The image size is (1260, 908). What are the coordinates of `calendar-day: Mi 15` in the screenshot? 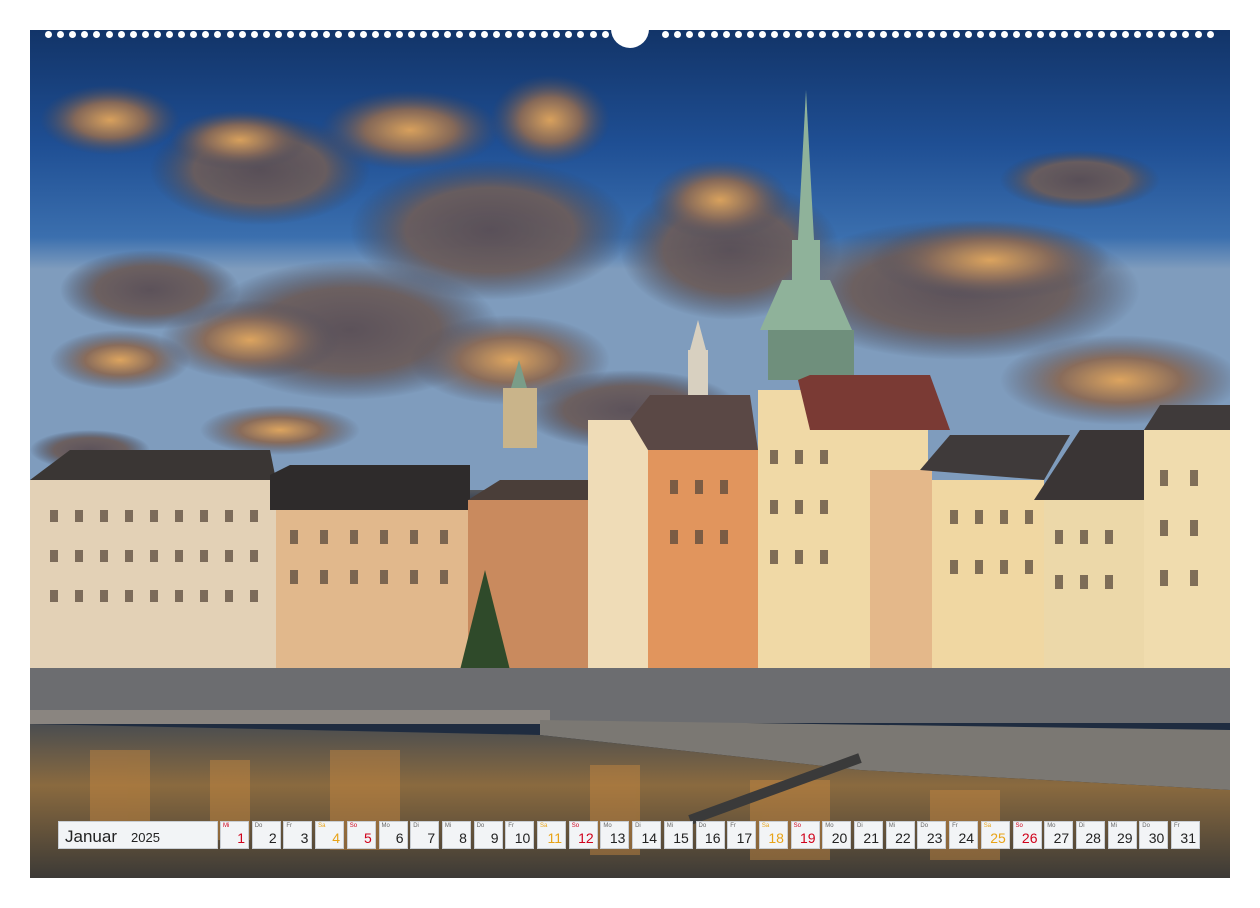 It's located at (678, 835).